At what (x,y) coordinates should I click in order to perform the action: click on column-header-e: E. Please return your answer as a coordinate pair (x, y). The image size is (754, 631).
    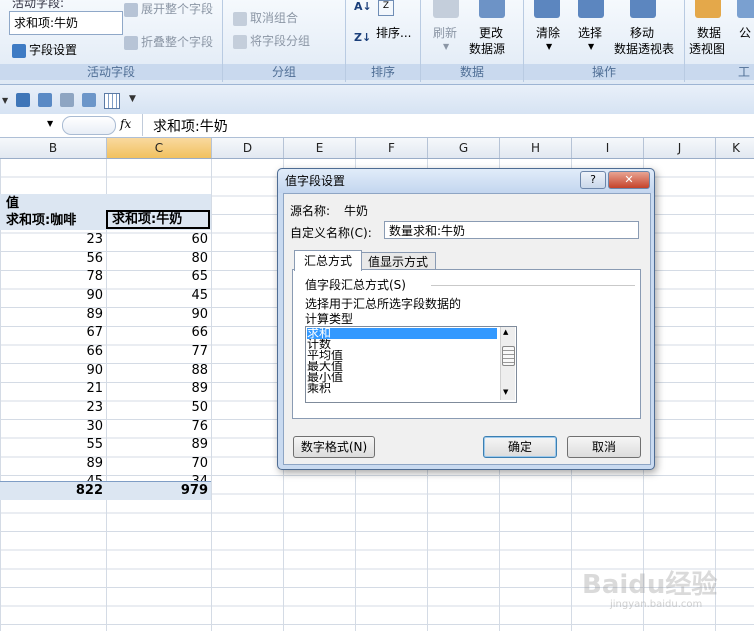
    Looking at the image, I should click on (320, 148).